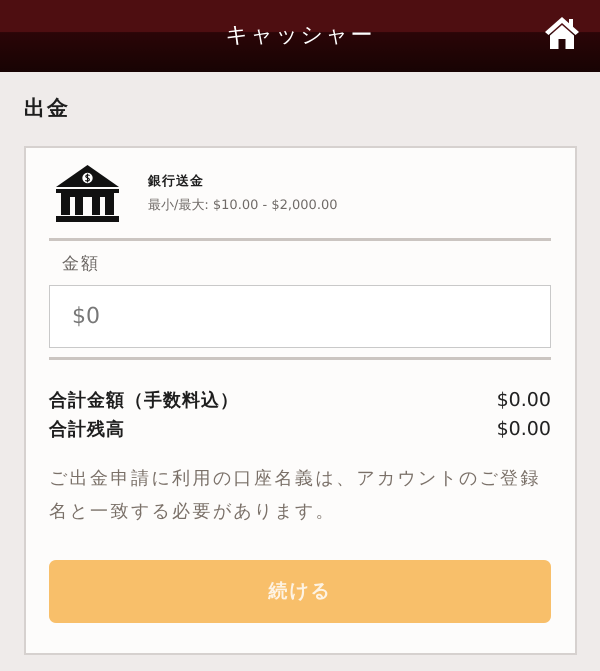  Describe the element at coordinates (300, 36) in the screenshot. I see `header-title: キャッシャー` at that location.